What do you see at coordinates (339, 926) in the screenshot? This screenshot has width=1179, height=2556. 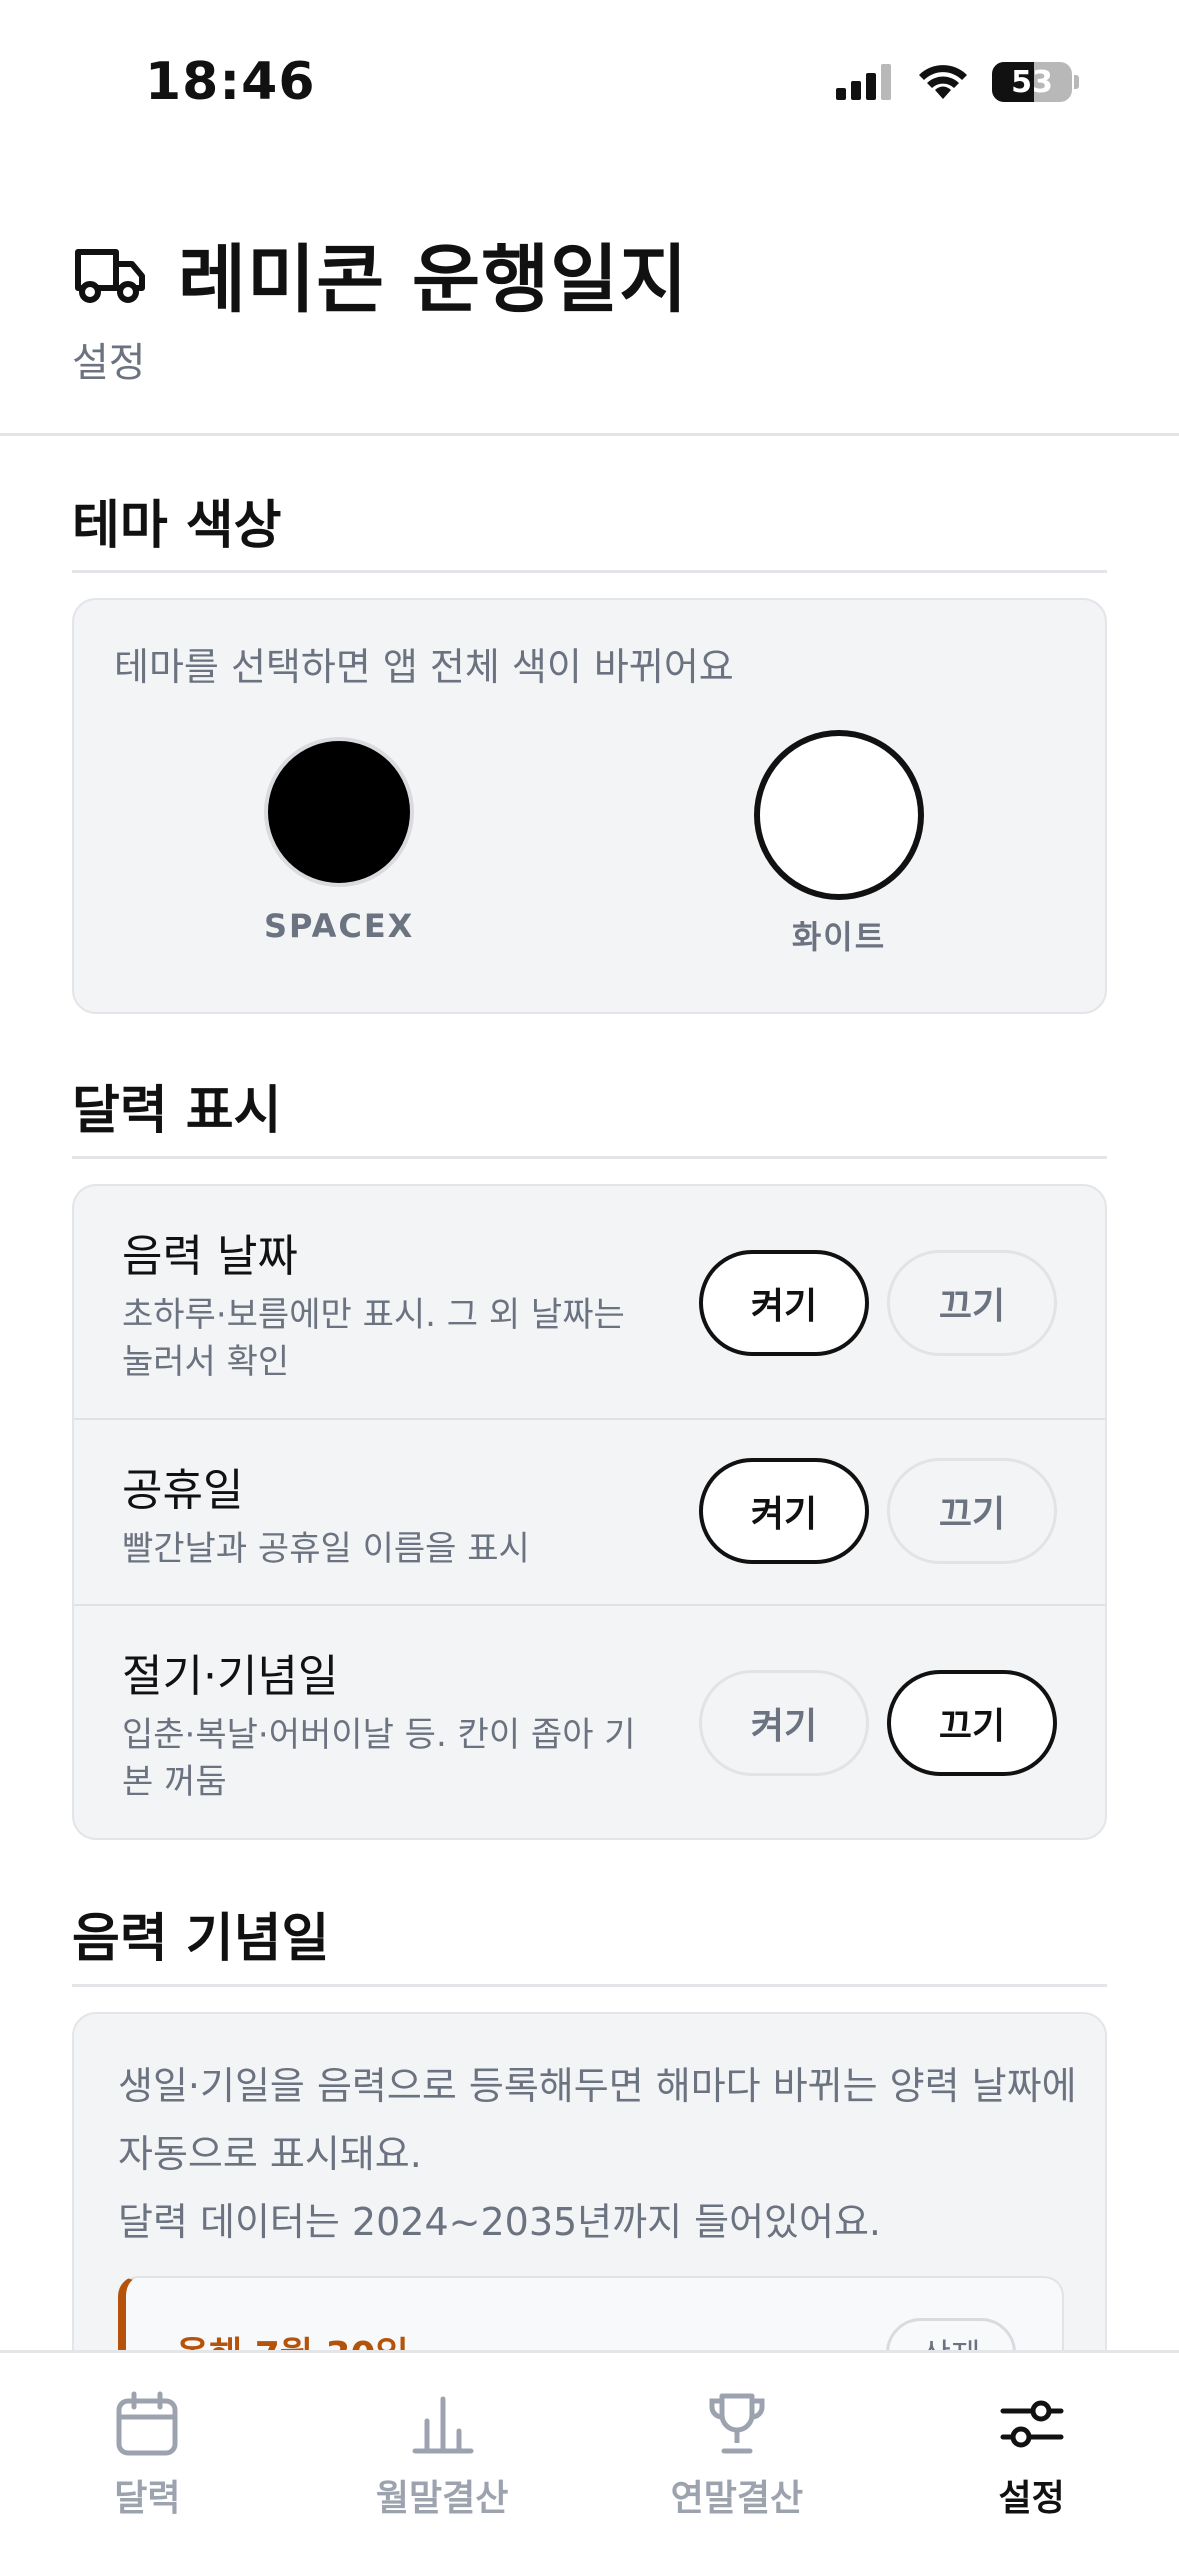 I see `theme-label-spacex: SPACEX` at bounding box center [339, 926].